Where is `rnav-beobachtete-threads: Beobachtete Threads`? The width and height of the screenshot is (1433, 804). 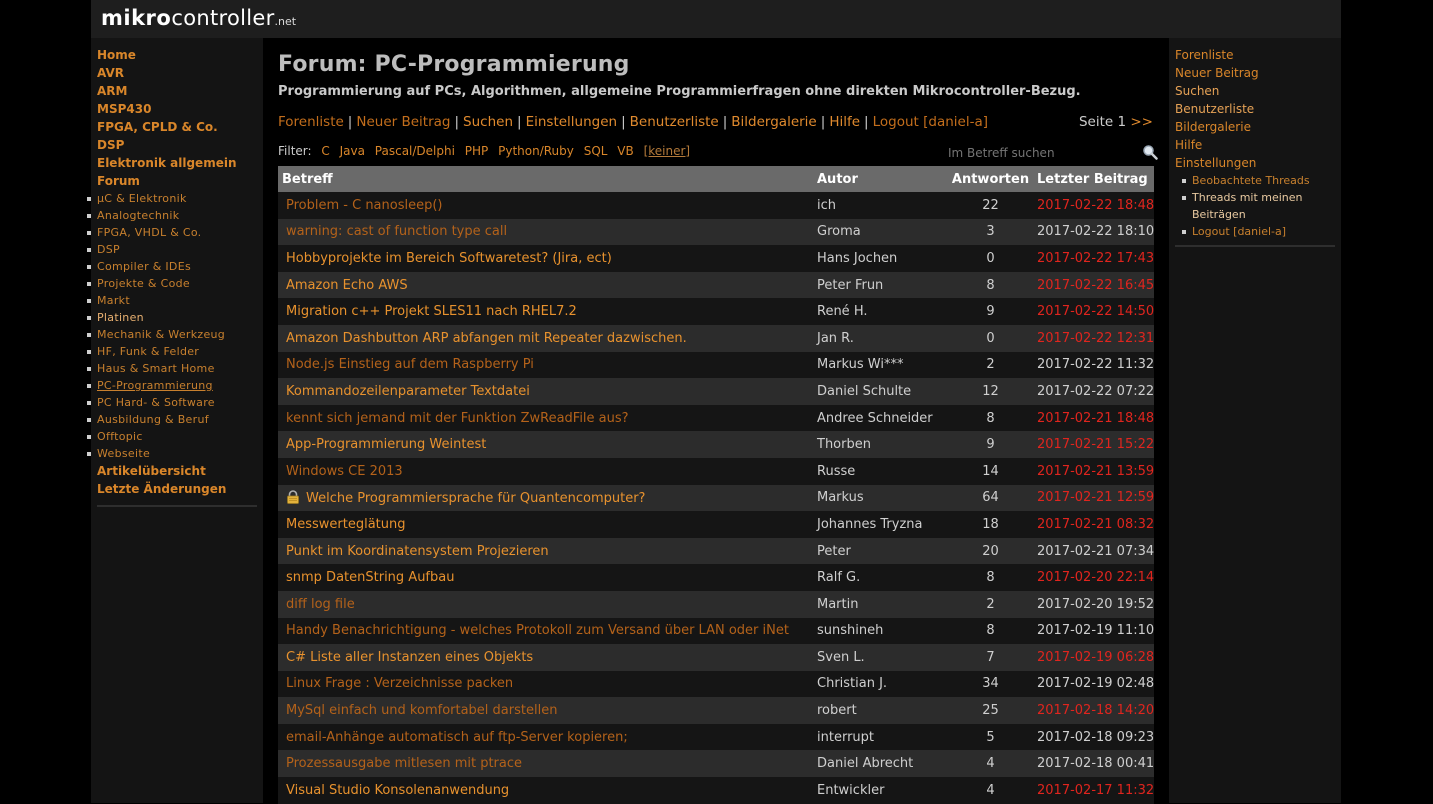 rnav-beobachtete-threads: Beobachtete Threads is located at coordinates (1258, 180).